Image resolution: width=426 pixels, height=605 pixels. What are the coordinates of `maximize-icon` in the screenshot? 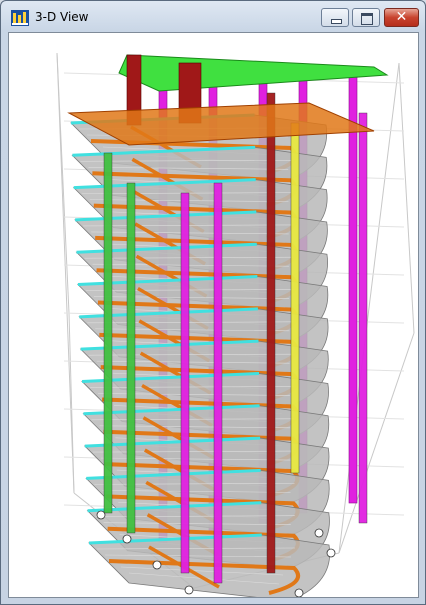 It's located at (367, 19).